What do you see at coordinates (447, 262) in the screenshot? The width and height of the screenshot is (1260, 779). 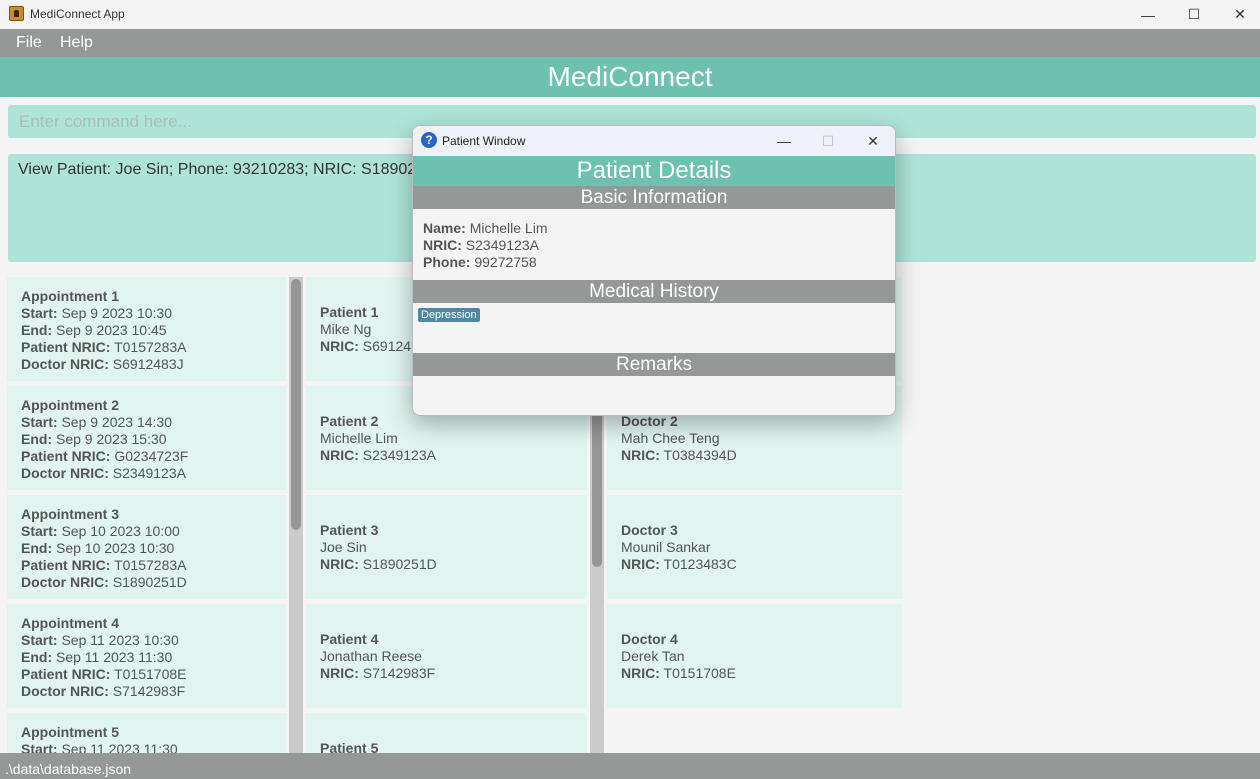 I see `phone-label: Phone:` at bounding box center [447, 262].